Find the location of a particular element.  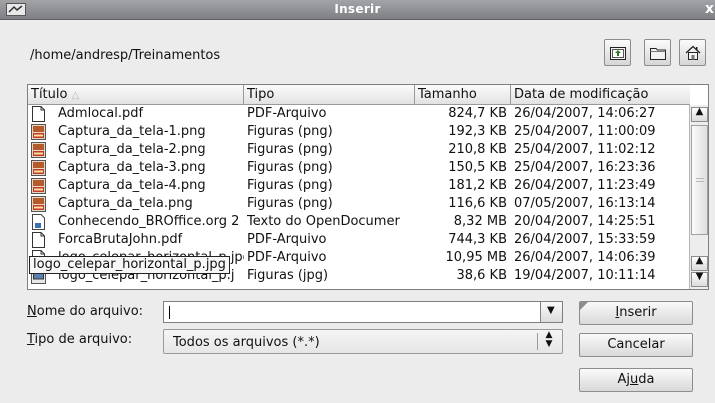

file-date: 26/04/2007, 14:06:27 is located at coordinates (585, 113).